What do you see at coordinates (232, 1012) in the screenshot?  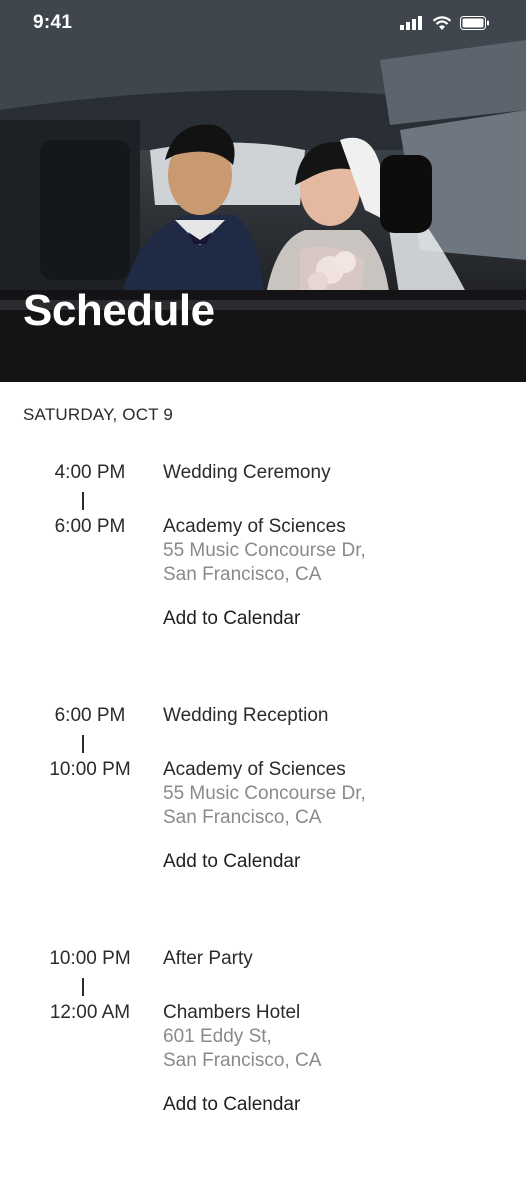 I see `event-venue: Chambers Hotel` at bounding box center [232, 1012].